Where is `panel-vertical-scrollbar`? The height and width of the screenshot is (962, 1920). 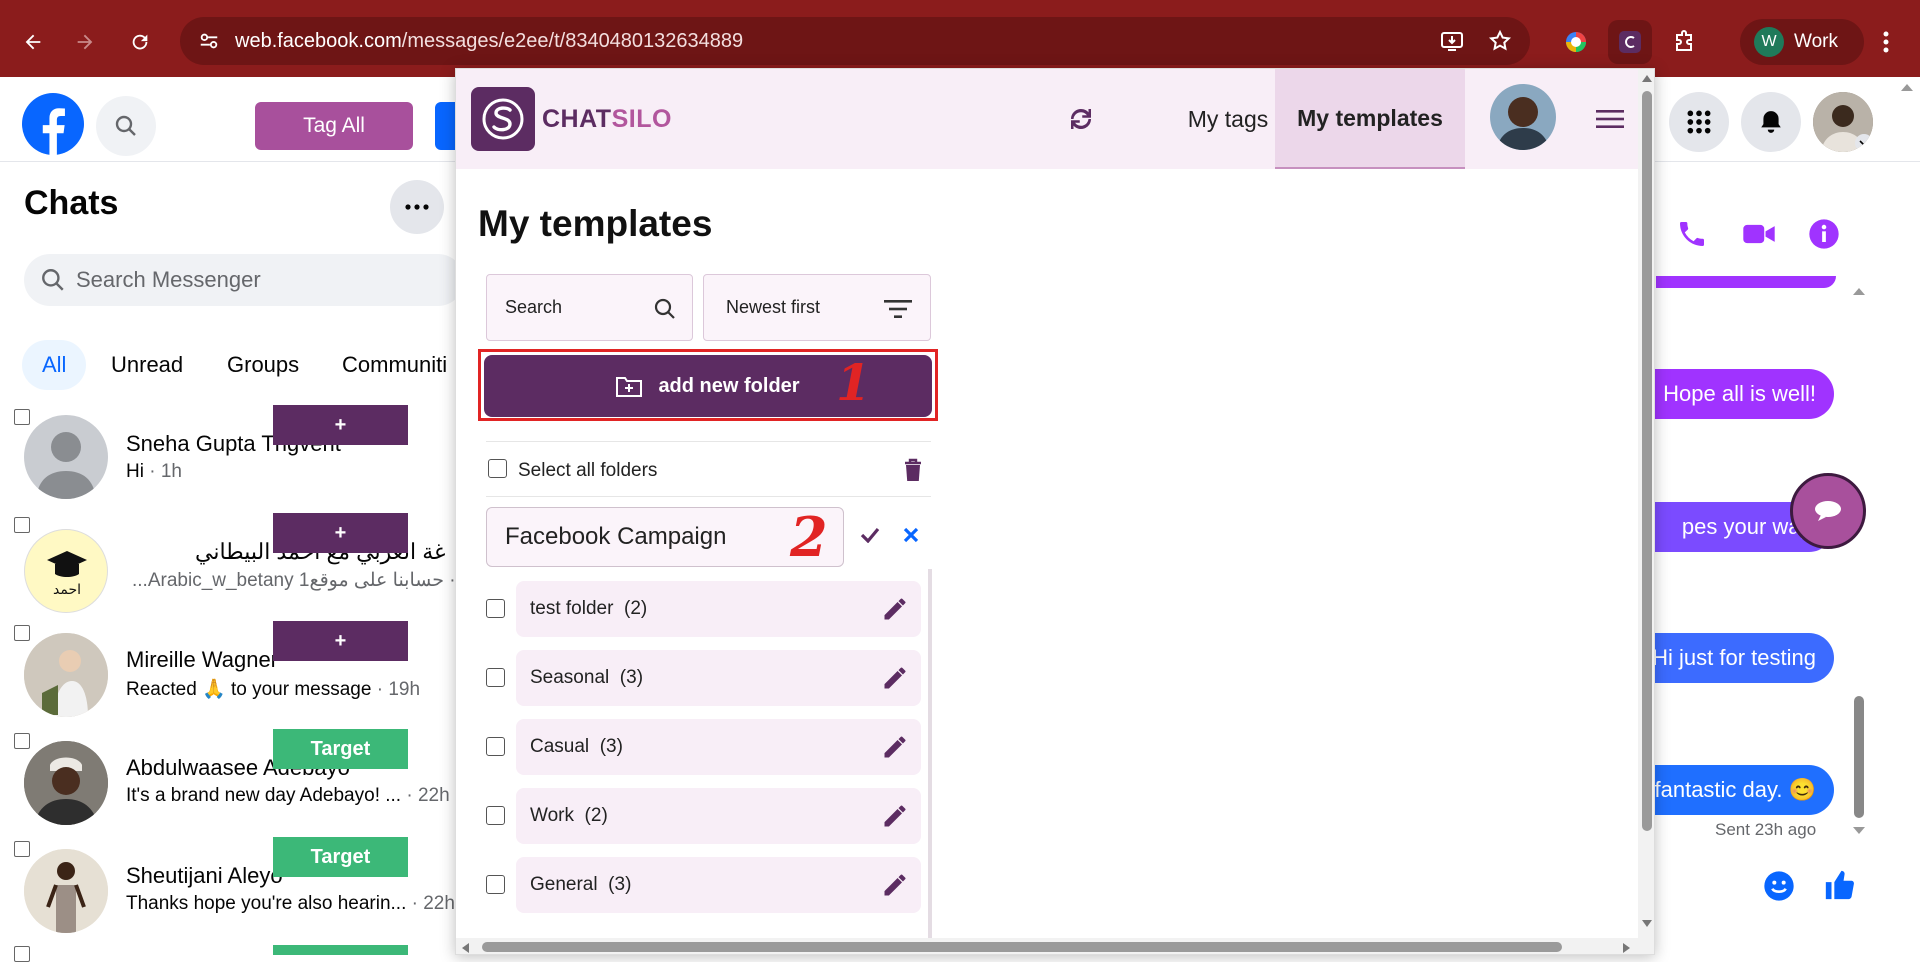
panel-vertical-scrollbar is located at coordinates (1646, 511).